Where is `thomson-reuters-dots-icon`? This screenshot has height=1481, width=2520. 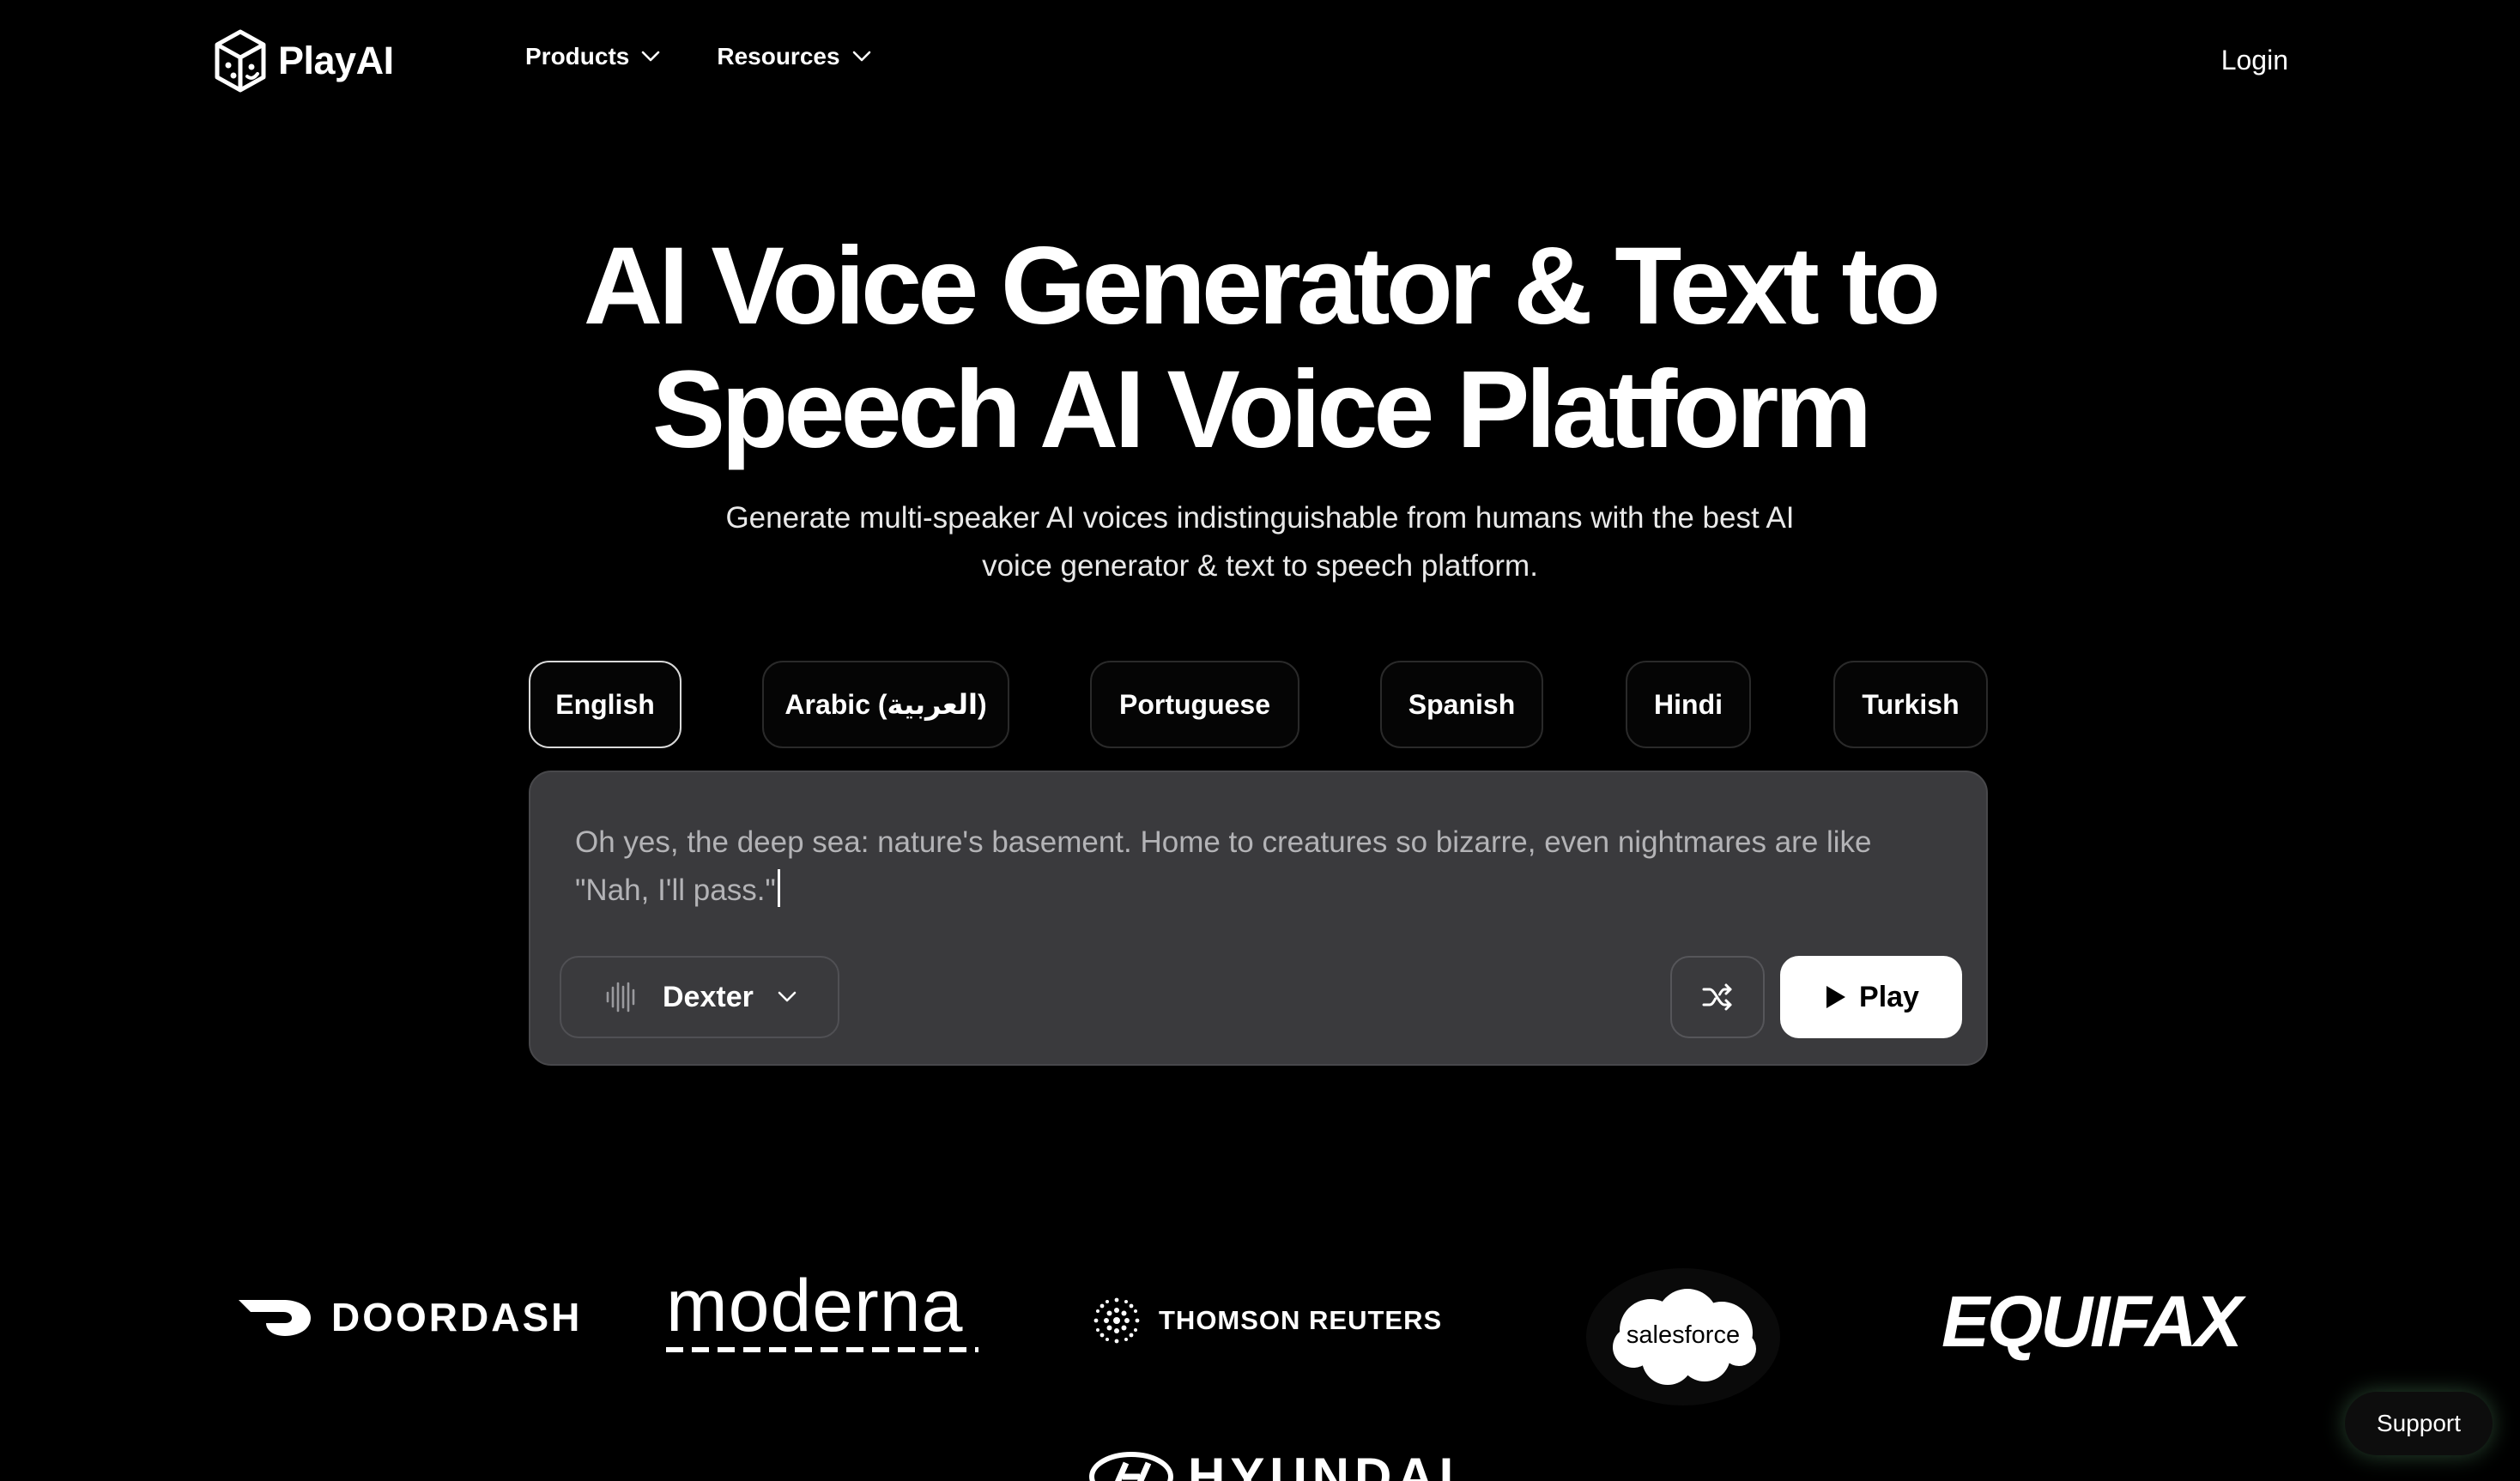 thomson-reuters-dots-icon is located at coordinates (1116, 1320).